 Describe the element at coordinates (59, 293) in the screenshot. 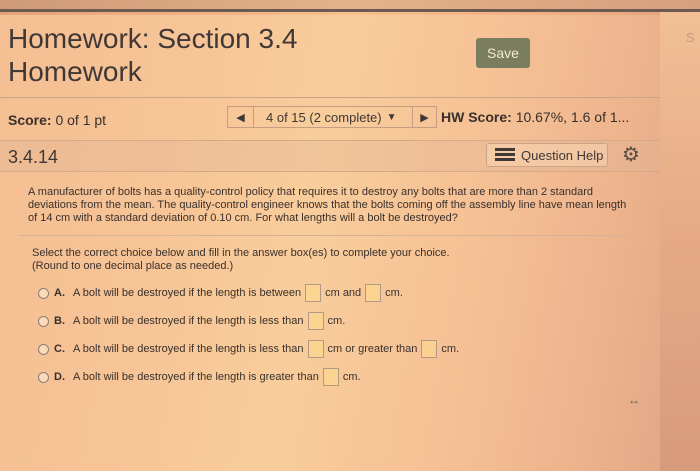

I see `choice-letter: A.` at that location.